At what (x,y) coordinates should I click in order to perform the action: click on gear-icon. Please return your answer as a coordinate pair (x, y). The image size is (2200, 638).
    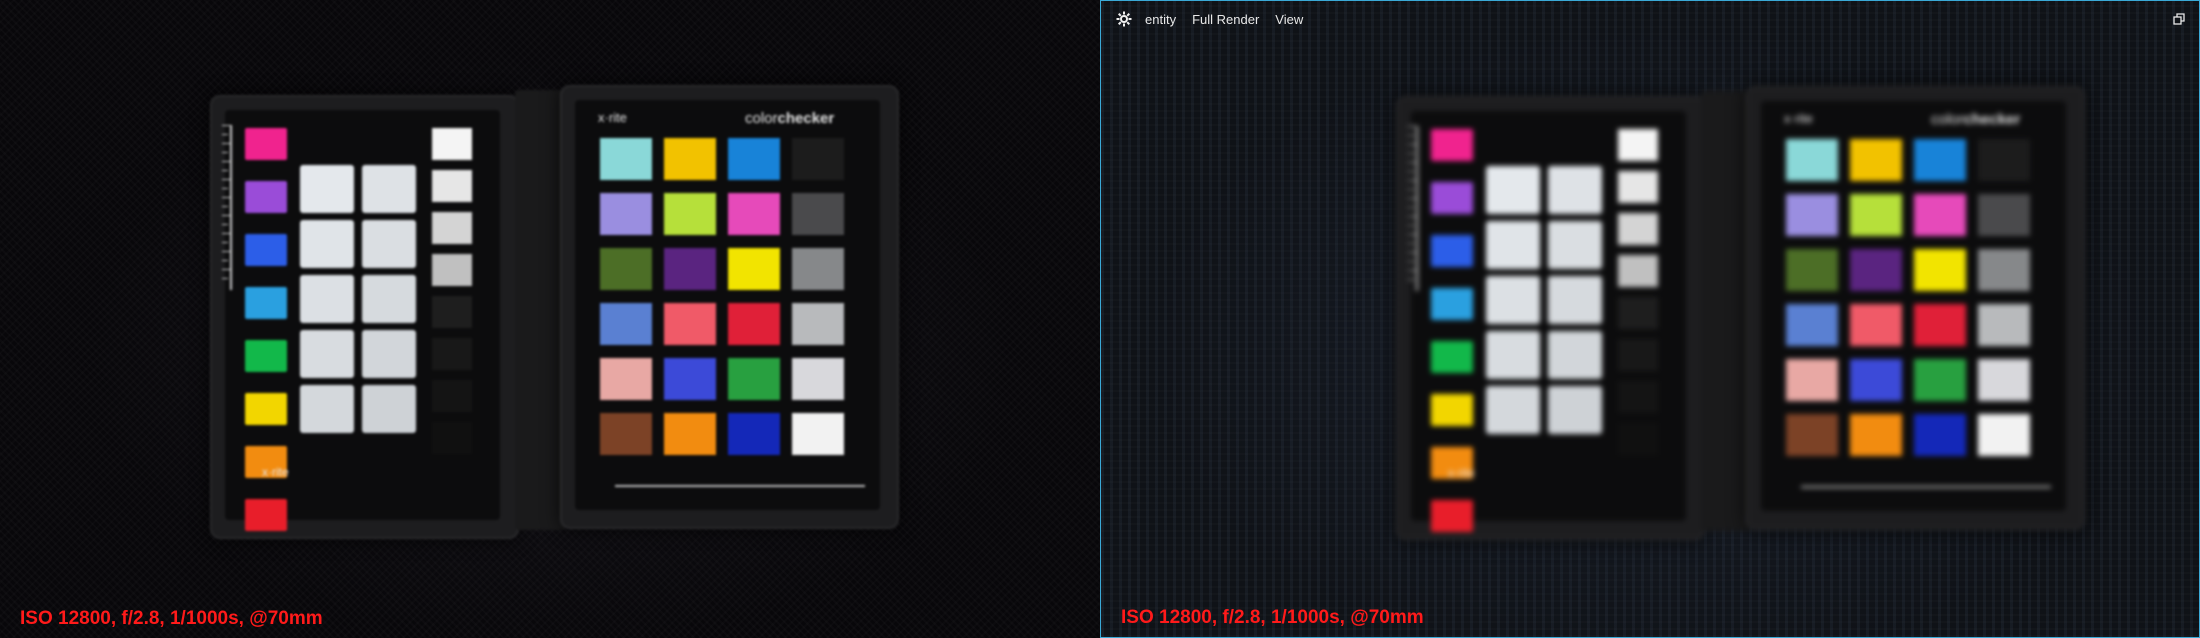
    Looking at the image, I should click on (1124, 19).